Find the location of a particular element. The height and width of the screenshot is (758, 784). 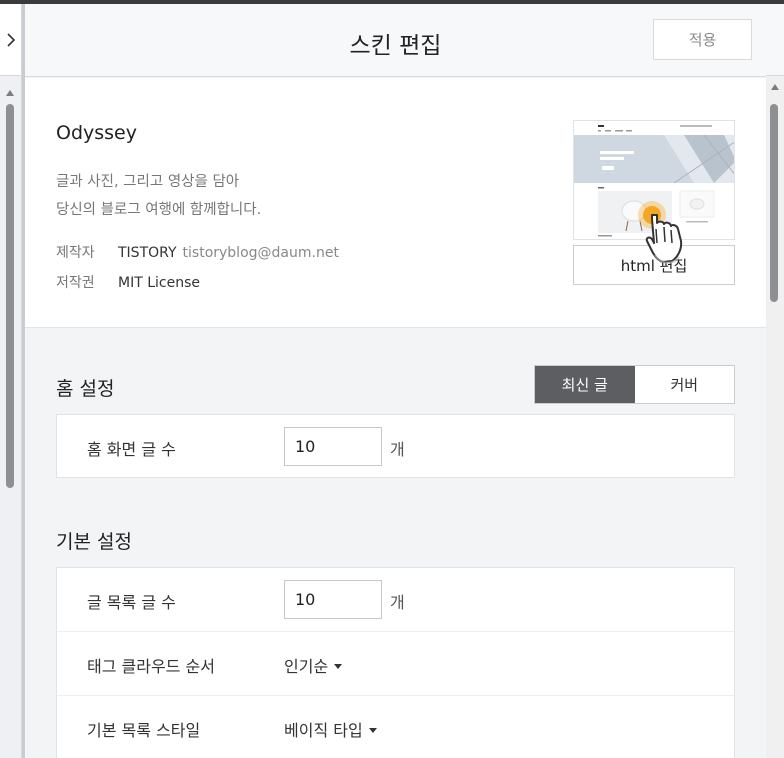

license-value: MIT License is located at coordinates (159, 283).